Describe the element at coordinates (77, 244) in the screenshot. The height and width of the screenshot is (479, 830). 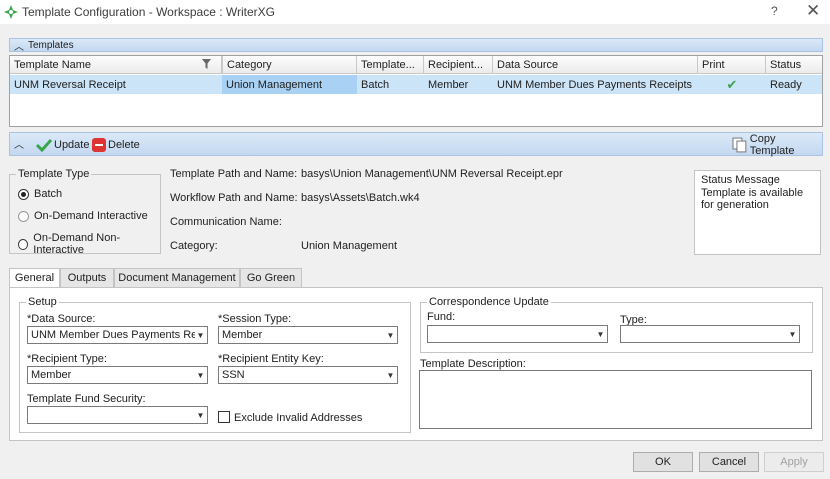
I see `radio-on-demand-non-interactive-label: On-Demand Non-Interactive` at that location.